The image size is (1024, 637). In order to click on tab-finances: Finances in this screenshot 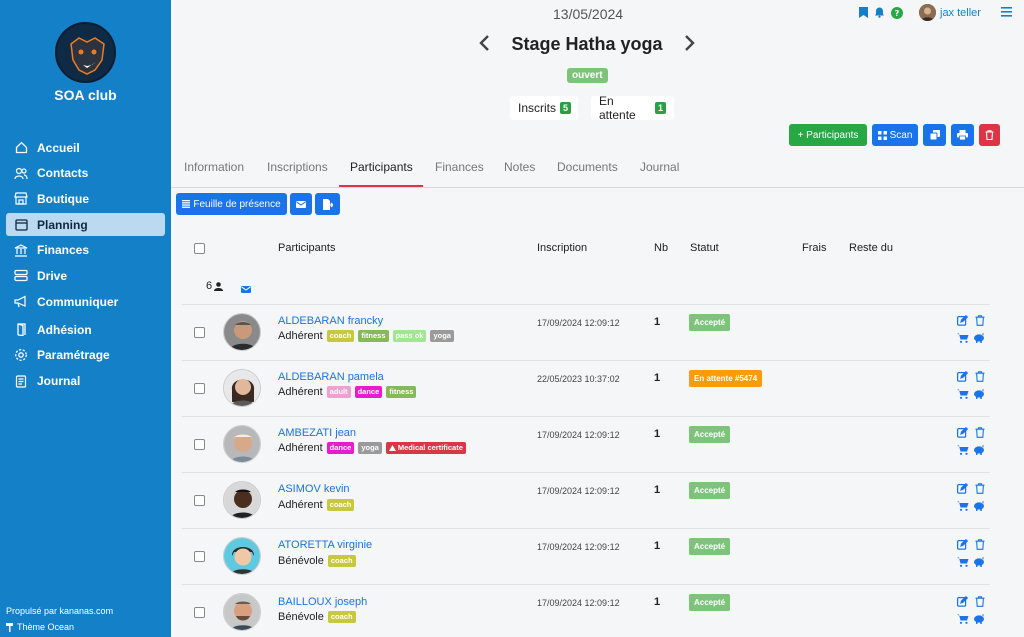, I will do `click(459, 167)`.